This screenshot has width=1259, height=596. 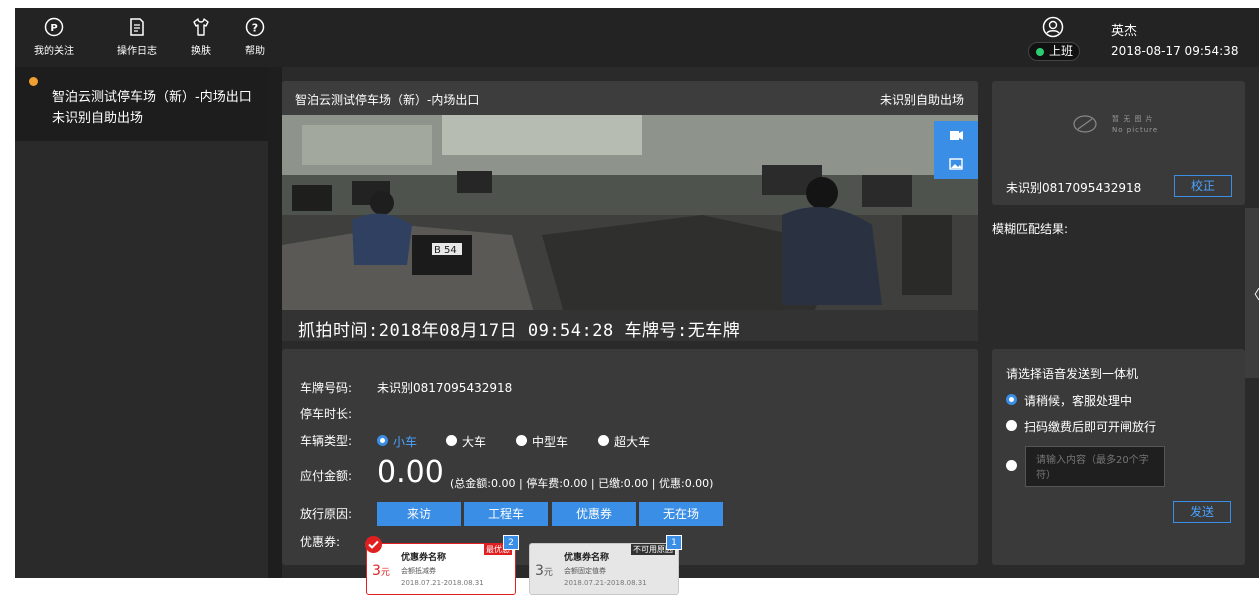 What do you see at coordinates (201, 37) in the screenshot?
I see `toolbar-skin: 换肤` at bounding box center [201, 37].